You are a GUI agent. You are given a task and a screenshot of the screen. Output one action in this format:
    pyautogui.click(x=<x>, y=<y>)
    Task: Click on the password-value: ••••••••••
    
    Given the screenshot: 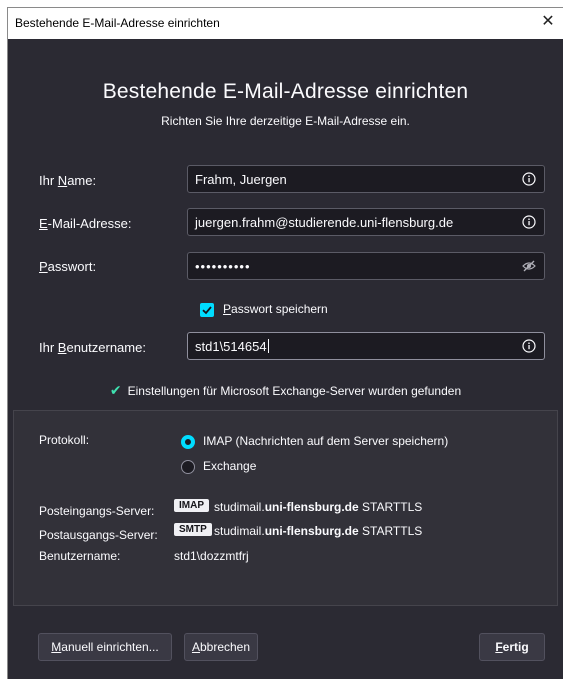 What is the action you would take?
    pyautogui.click(x=223, y=266)
    